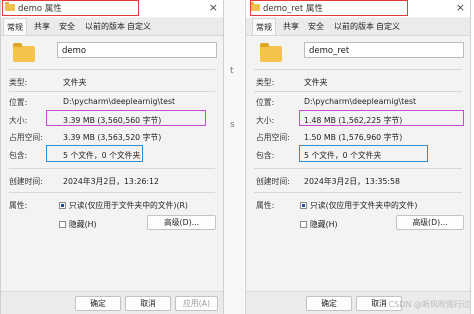 This screenshot has width=474, height=314. What do you see at coordinates (353, 137) in the screenshot?
I see `size-on-disk-value: 1.50 MB (1,576,960 字节)` at bounding box center [353, 137].